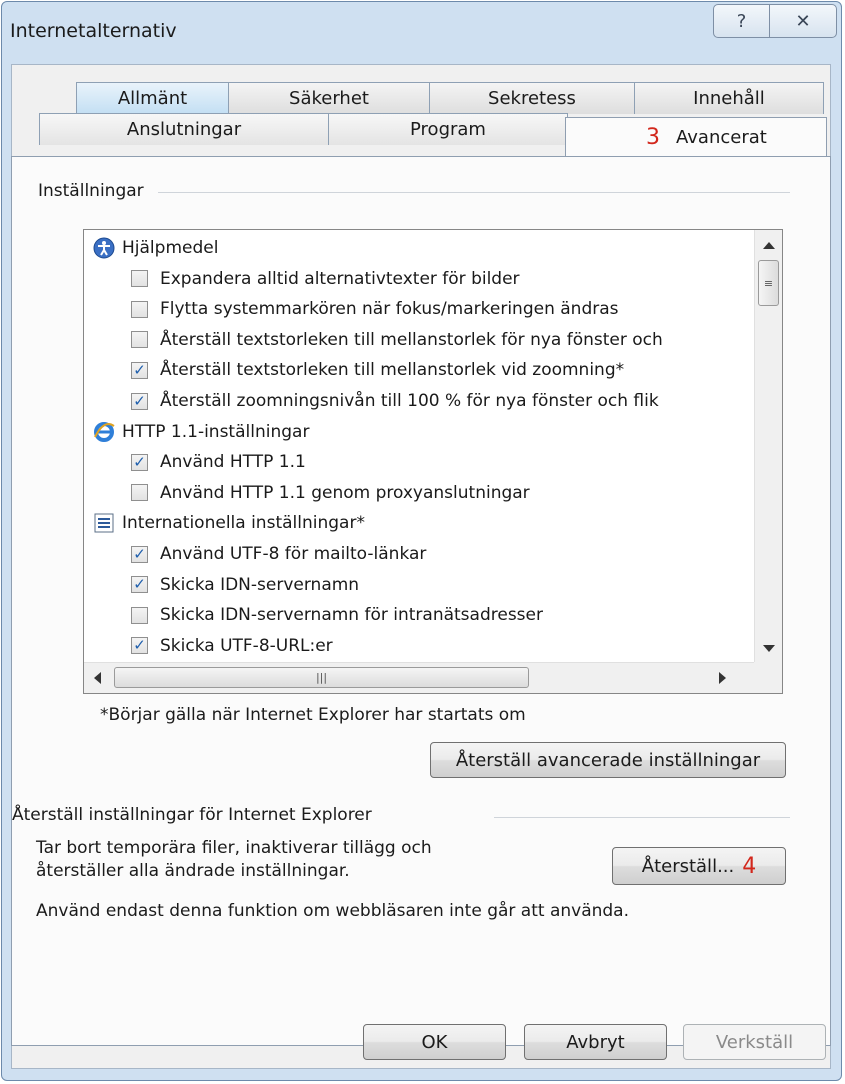  Describe the element at coordinates (93, 31) in the screenshot. I see `window-title: Internetalternativ` at that location.